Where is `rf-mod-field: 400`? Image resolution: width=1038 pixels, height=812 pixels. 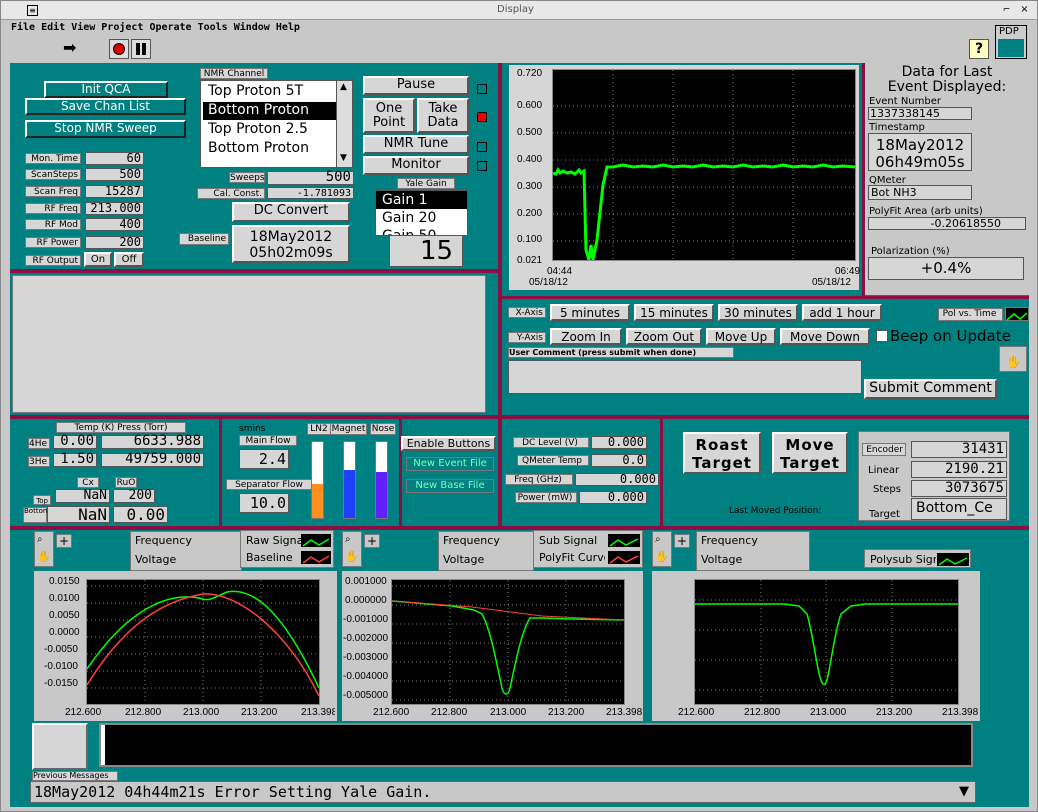 rf-mod-field: 400 is located at coordinates (114, 224).